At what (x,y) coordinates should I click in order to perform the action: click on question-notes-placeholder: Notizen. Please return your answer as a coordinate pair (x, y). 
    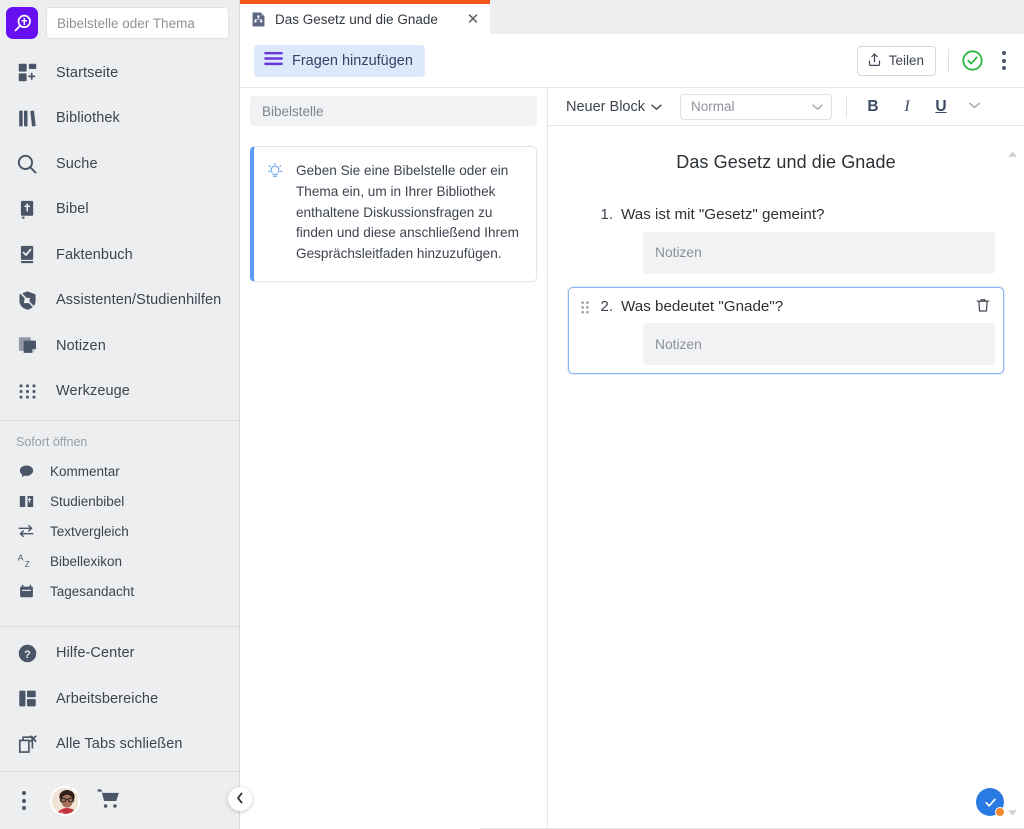
    Looking at the image, I should click on (678, 253).